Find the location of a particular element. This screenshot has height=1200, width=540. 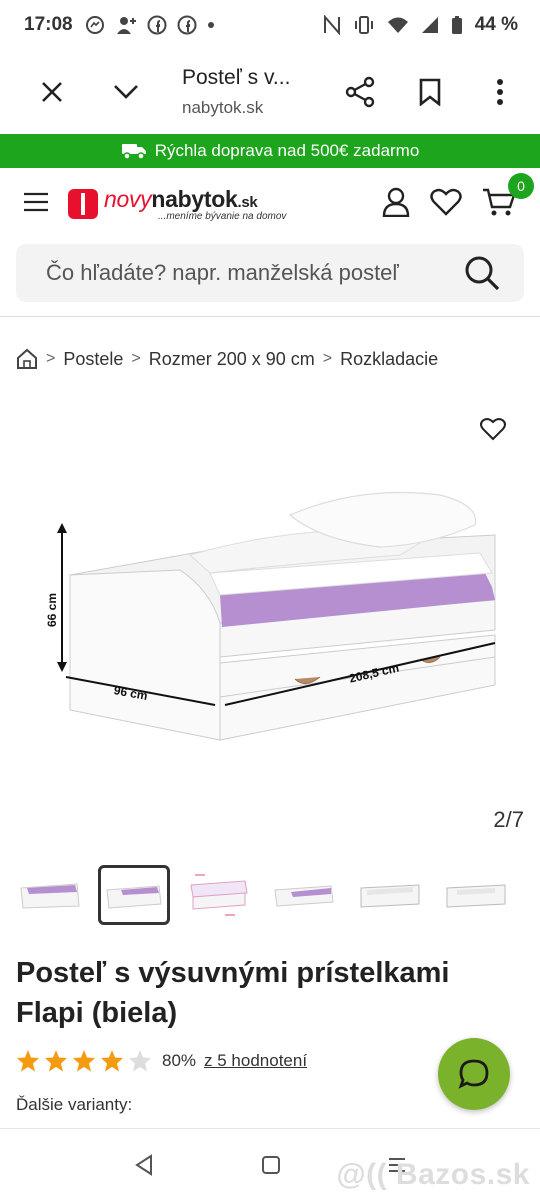

page-info: Posteľ s v... nabytok.sk is located at coordinates (243, 92).